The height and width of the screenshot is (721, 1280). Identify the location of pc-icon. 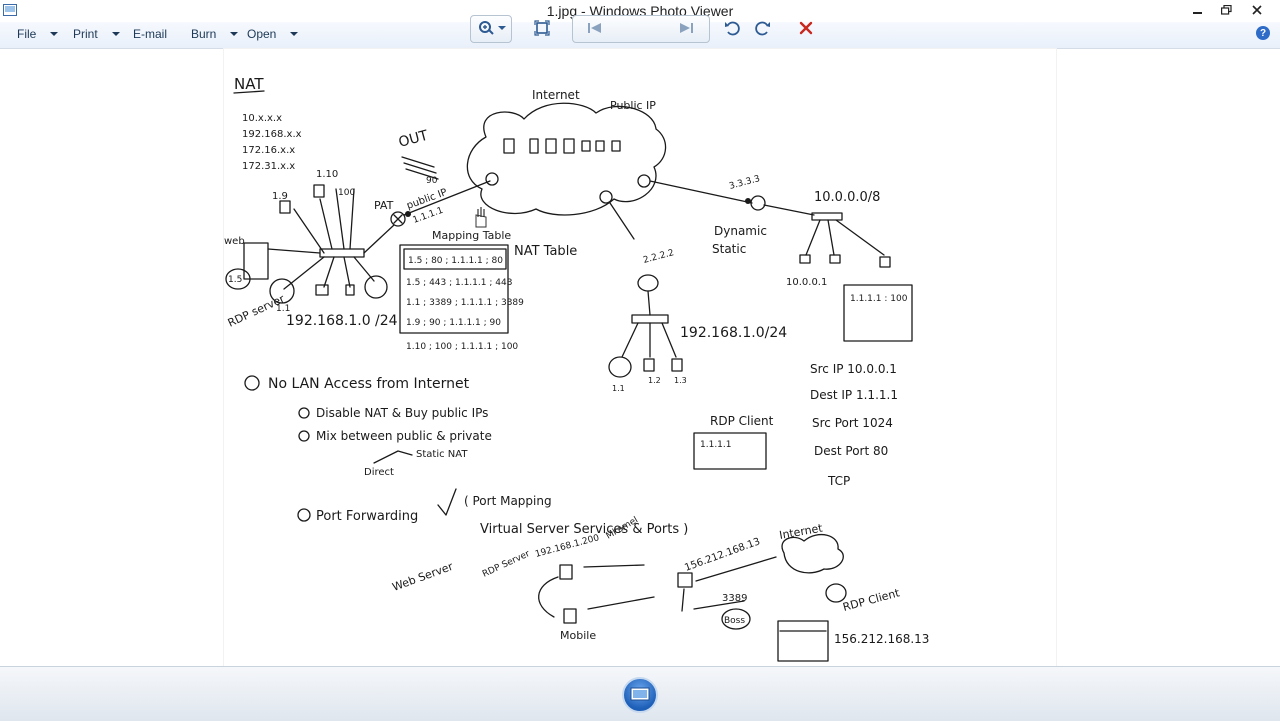
(566, 572).